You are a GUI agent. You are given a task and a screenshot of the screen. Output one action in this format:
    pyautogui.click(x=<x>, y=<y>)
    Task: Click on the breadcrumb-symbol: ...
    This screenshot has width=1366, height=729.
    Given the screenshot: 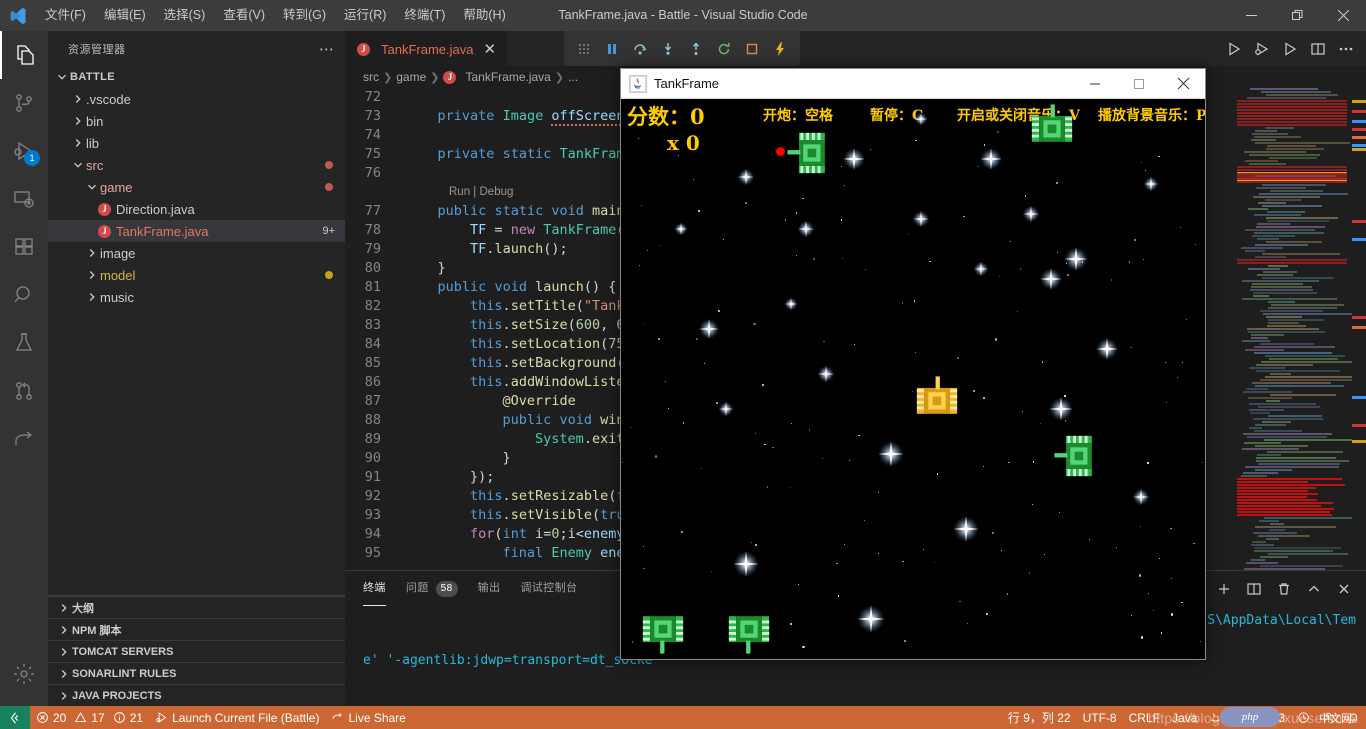 What is the action you would take?
    pyautogui.click(x=573, y=77)
    